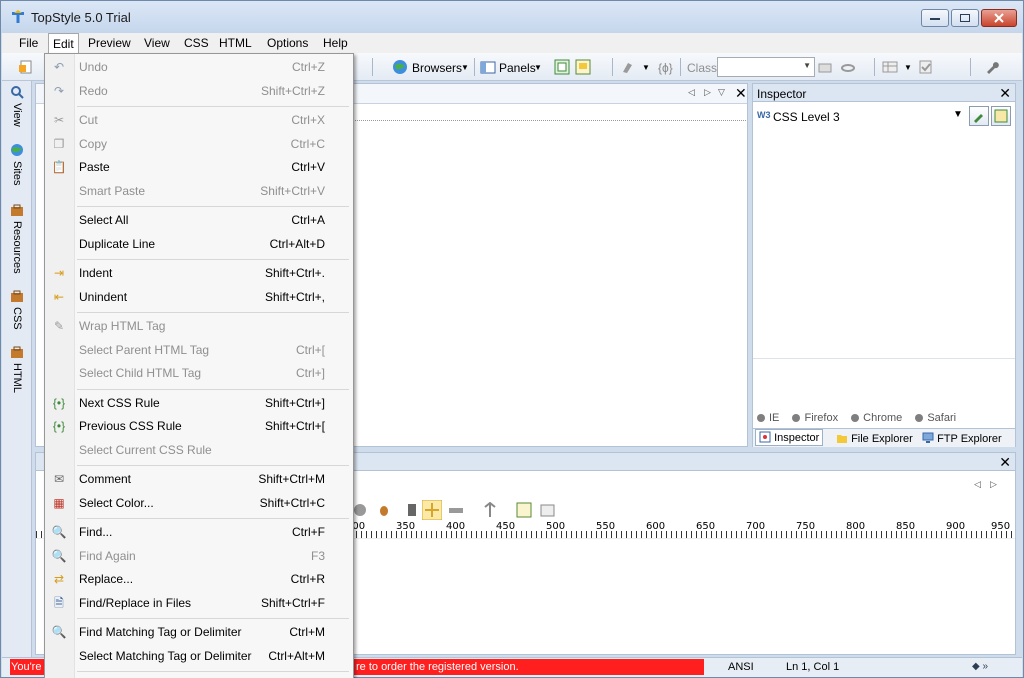 The width and height of the screenshot is (1024, 678). I want to click on dock-tab-css: CSS, so click(17, 309).